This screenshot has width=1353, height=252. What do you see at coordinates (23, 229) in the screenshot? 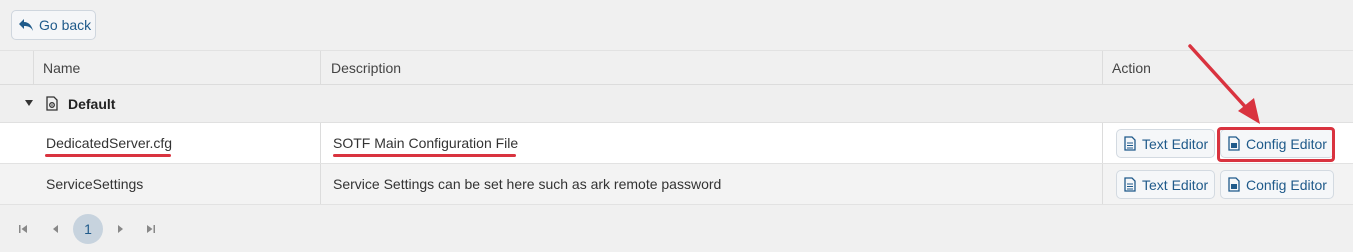
I see `first-page-icon` at bounding box center [23, 229].